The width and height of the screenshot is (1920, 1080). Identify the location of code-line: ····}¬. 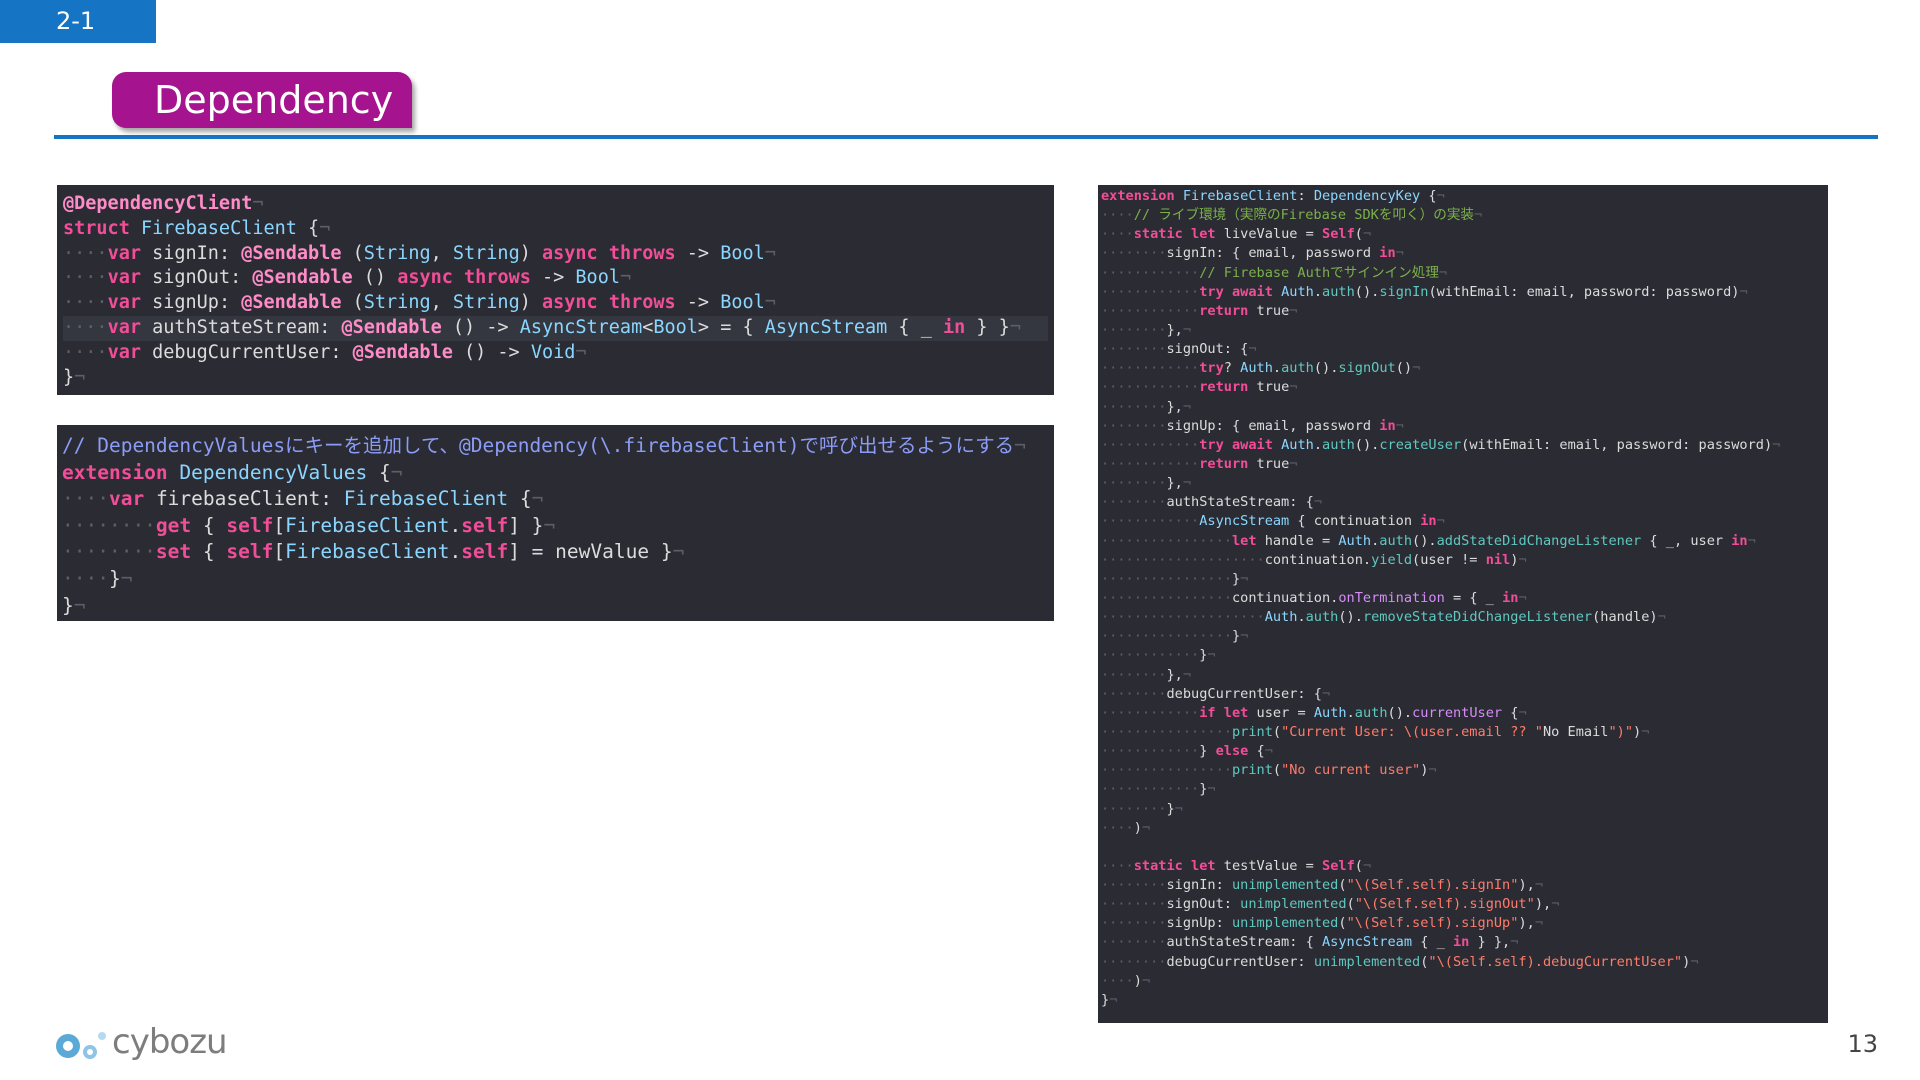
(97, 578).